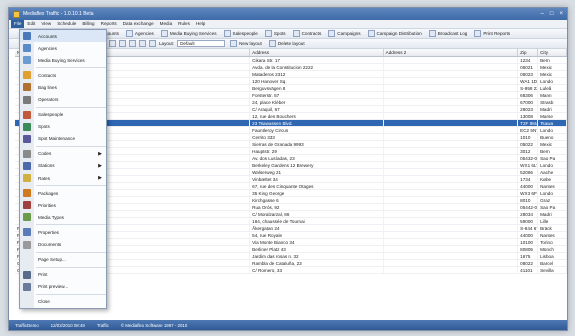 The image size is (575, 336). Describe the element at coordinates (529, 207) in the screenshot. I see `table-cell: 05442-030` at that location.